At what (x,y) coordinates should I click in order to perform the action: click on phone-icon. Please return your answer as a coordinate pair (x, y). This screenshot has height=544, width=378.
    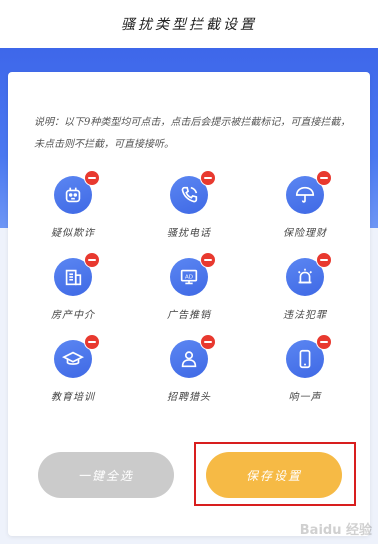
    Looking at the image, I should click on (193, 192).